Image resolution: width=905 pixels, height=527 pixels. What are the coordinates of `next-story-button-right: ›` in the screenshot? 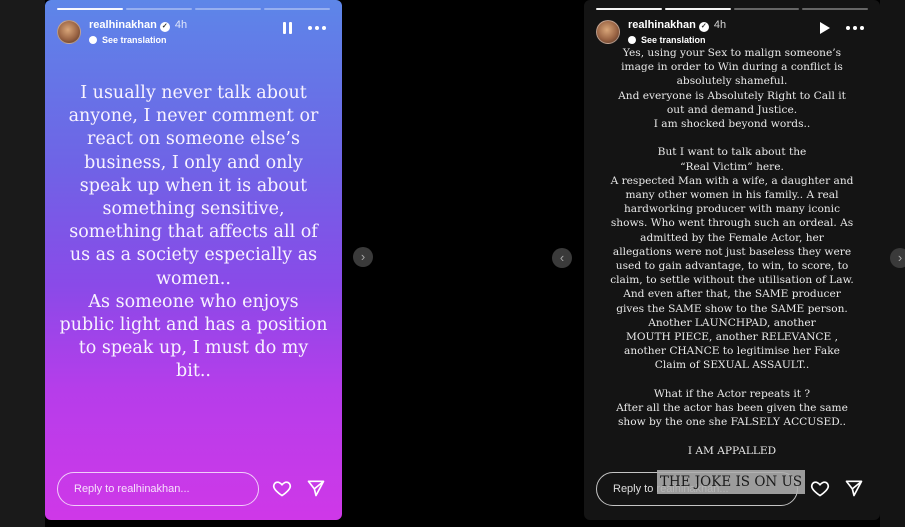 It's located at (897, 258).